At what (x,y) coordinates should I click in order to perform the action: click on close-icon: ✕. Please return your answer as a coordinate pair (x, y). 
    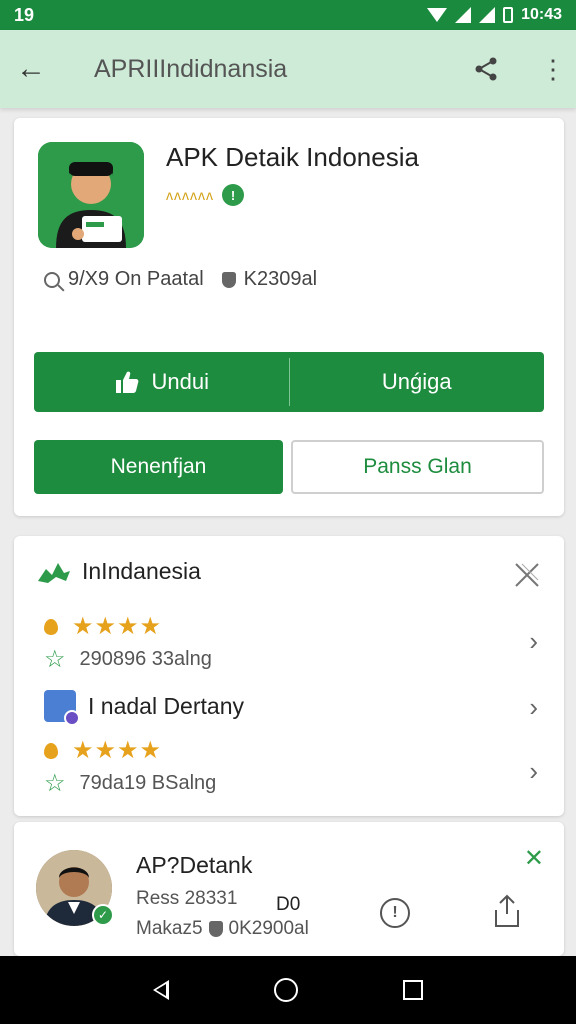
    Looking at the image, I should click on (534, 858).